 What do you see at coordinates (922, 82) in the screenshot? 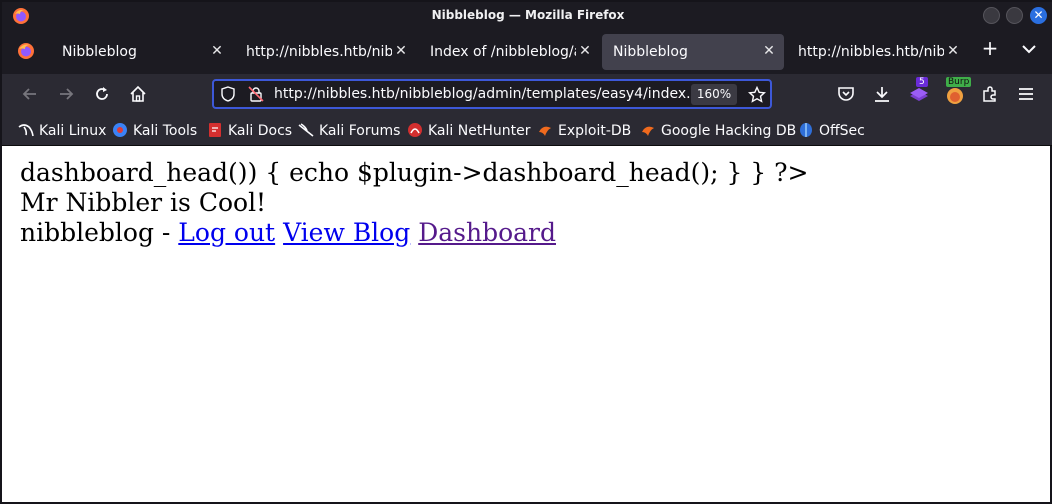
I see `extension-count-badge: 5` at bounding box center [922, 82].